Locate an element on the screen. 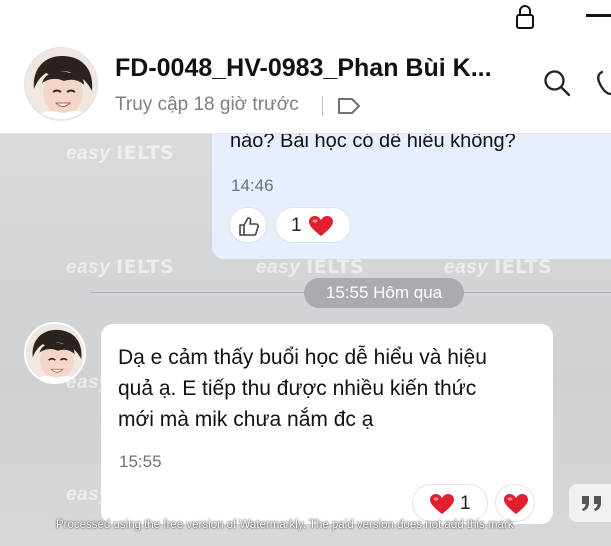 Image resolution: width=611 pixels, height=546 pixels. lock-icon is located at coordinates (525, 17).